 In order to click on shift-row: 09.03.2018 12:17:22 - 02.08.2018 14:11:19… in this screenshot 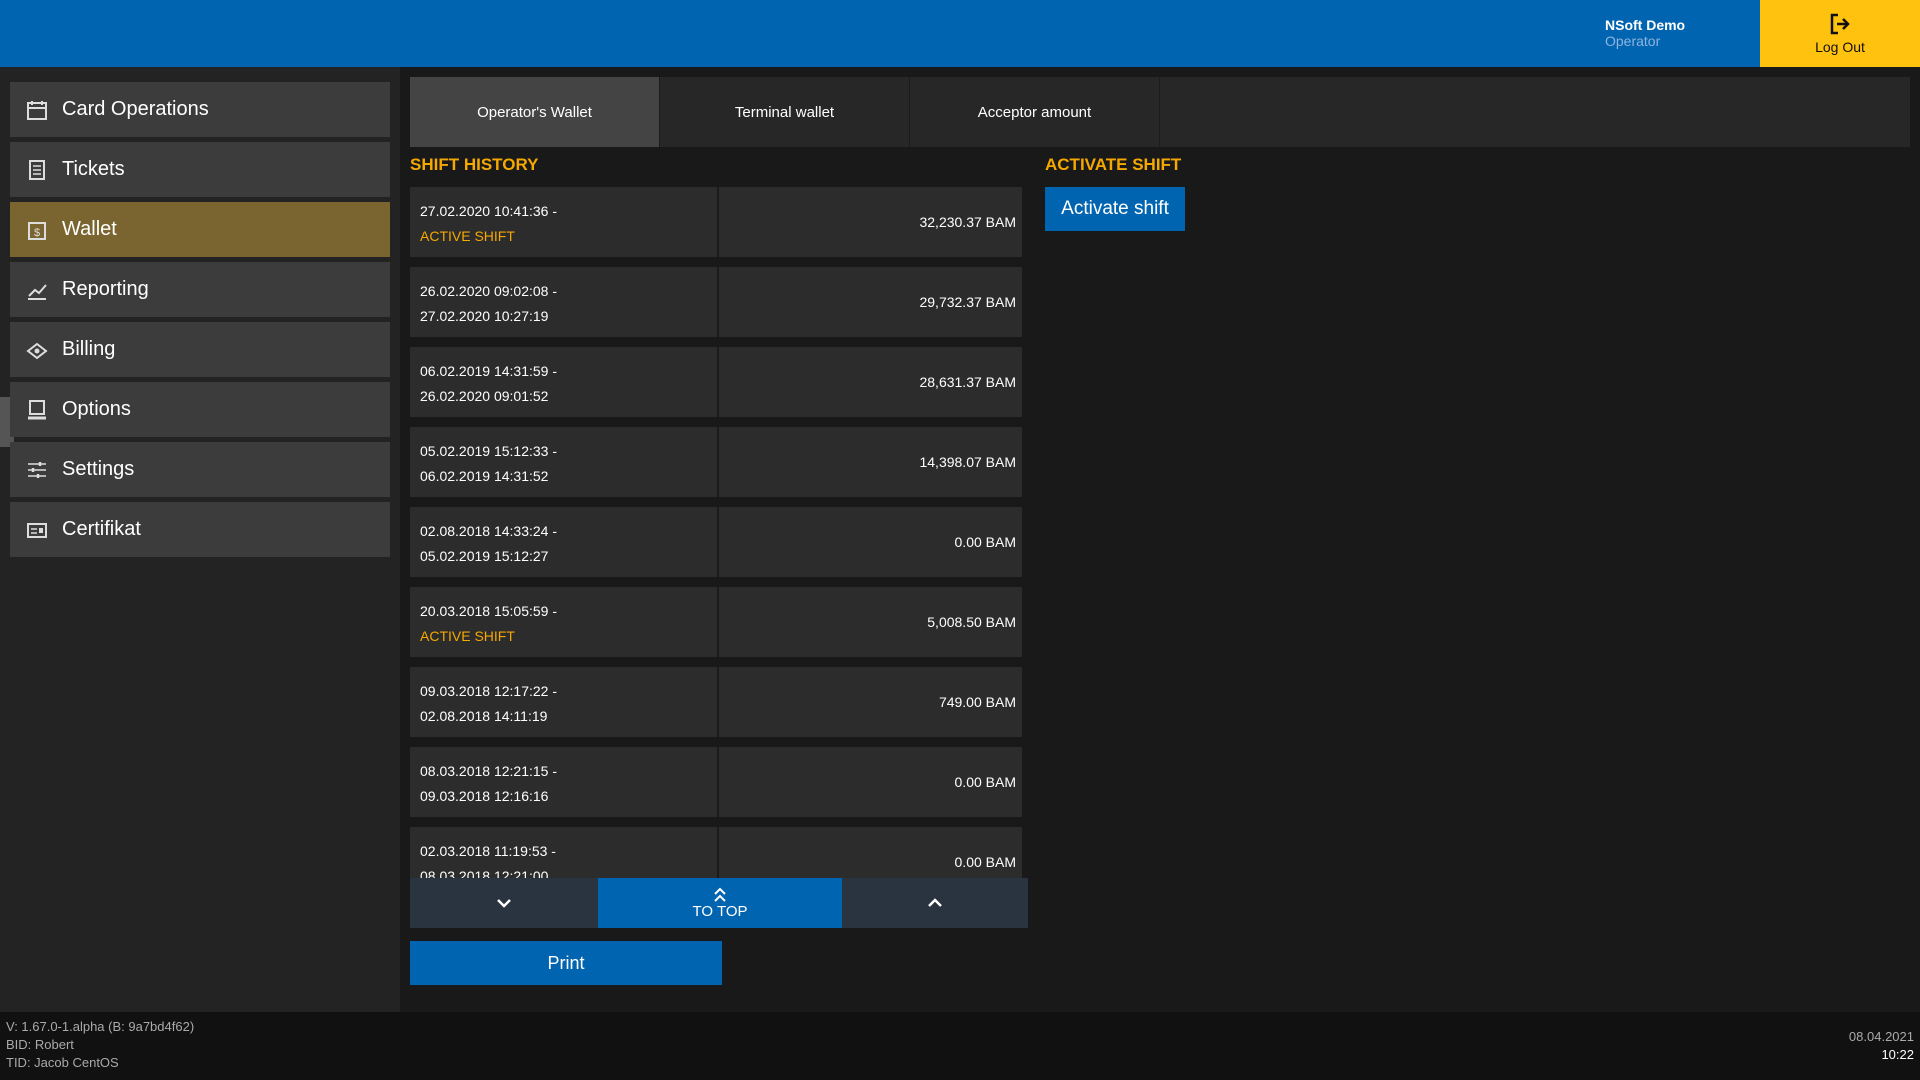, I will do `click(716, 702)`.